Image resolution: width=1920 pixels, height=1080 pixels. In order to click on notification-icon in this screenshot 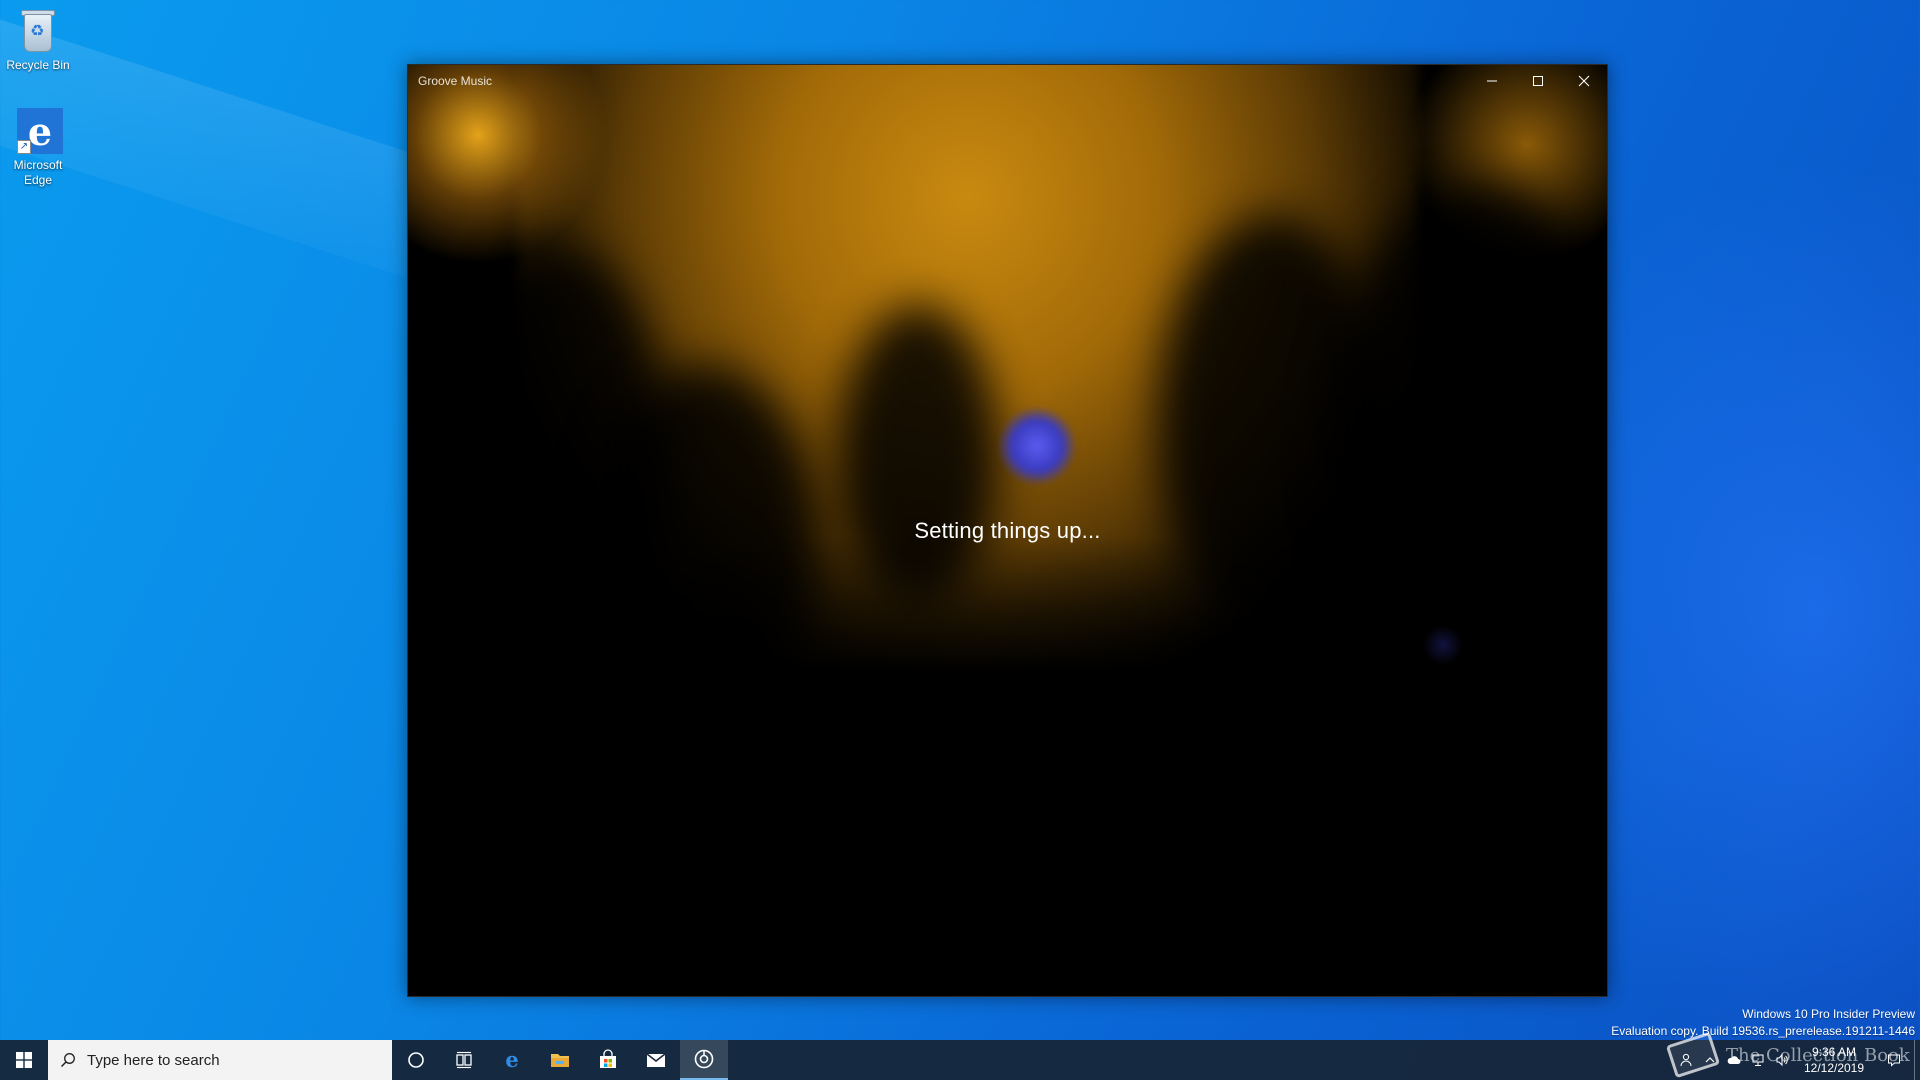, I will do `click(1894, 1060)`.